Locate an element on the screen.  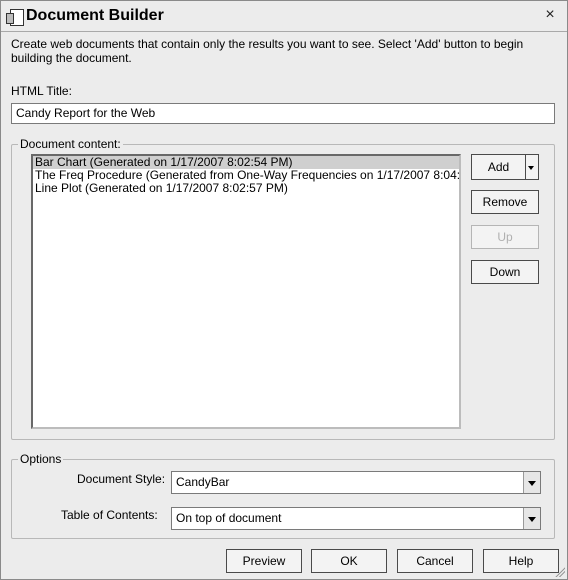
cancel-button: Cancel is located at coordinates (435, 561).